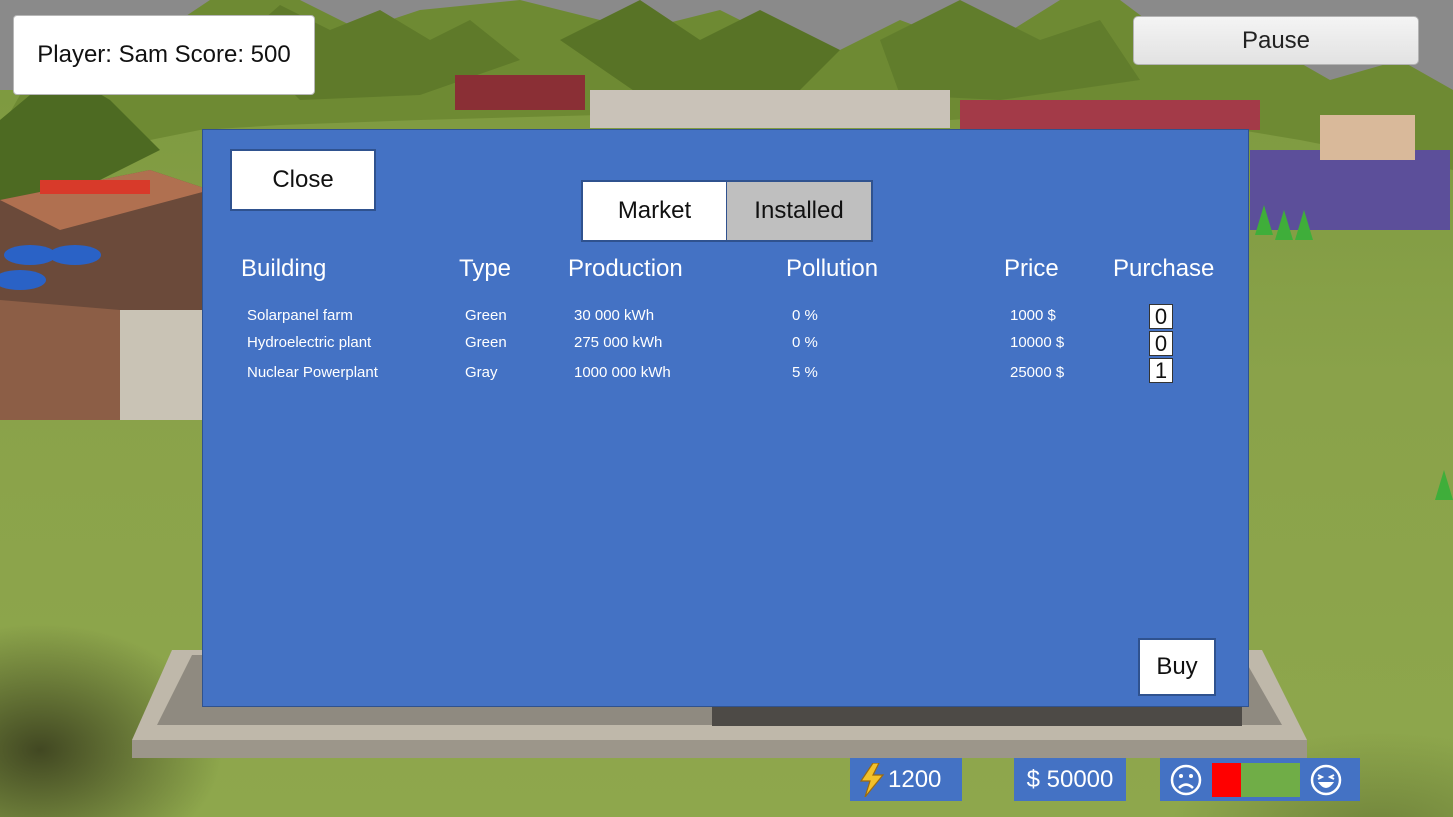  Describe the element at coordinates (915, 779) in the screenshot. I see `energy-value: 1200` at that location.